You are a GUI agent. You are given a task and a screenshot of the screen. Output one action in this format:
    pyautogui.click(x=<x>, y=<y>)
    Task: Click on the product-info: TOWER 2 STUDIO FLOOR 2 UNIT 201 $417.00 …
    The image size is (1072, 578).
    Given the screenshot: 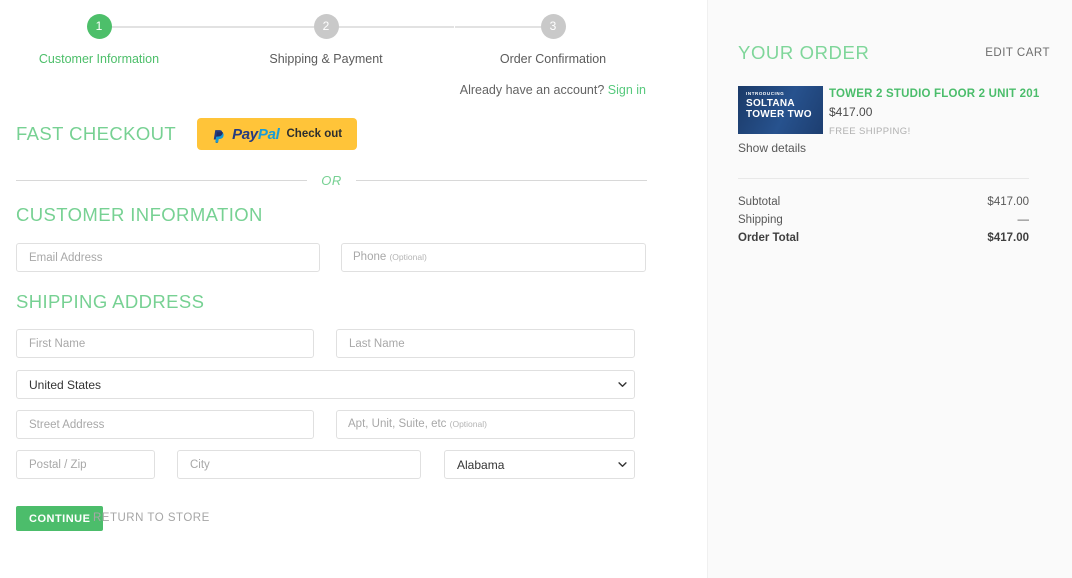 What is the action you would take?
    pyautogui.click(x=934, y=112)
    